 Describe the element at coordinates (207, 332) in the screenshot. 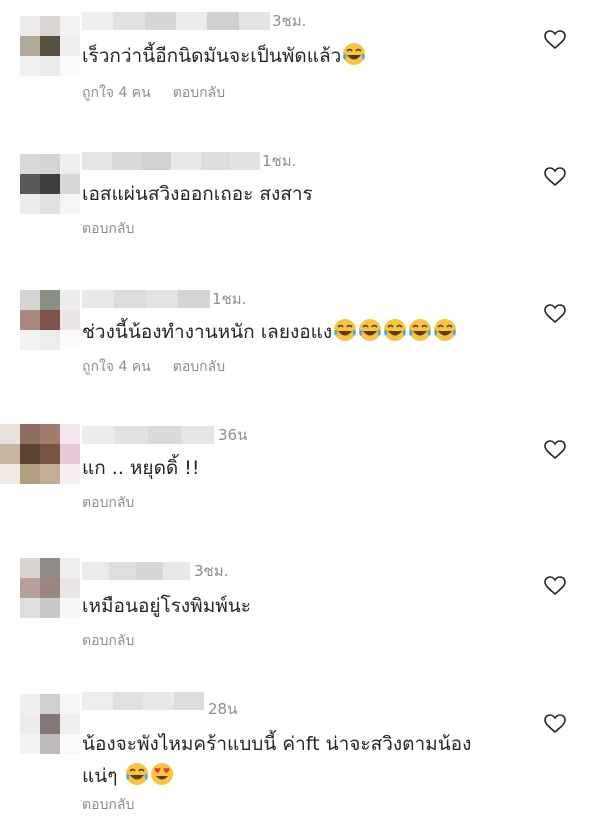

I see `comment-text-body: ช่วงนี้น้องทำงานหนัก เลยงอแง` at that location.